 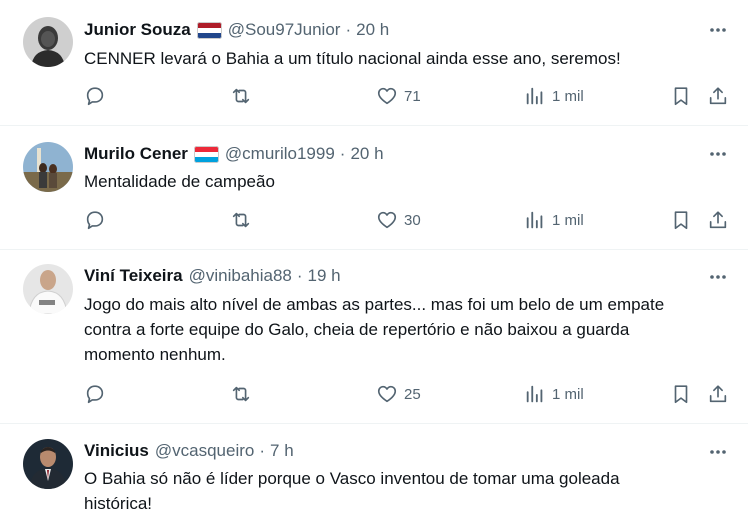 What do you see at coordinates (374, 222) in the screenshot?
I see `action-bar: 30 1 mil` at bounding box center [374, 222].